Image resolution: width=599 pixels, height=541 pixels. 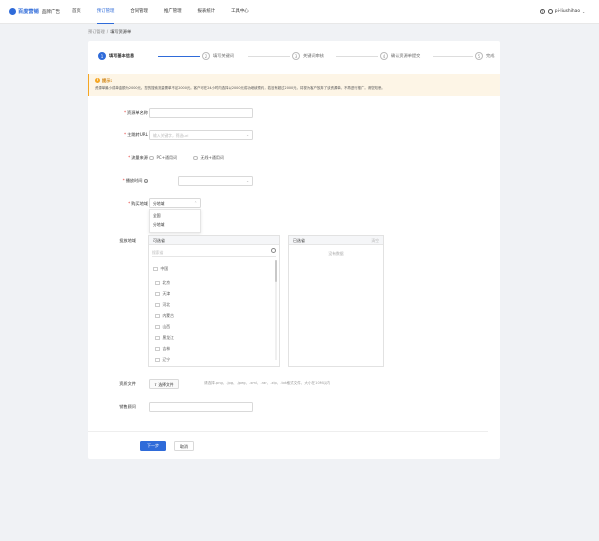 I want to click on province-item: 山西, so click(x=162, y=327).